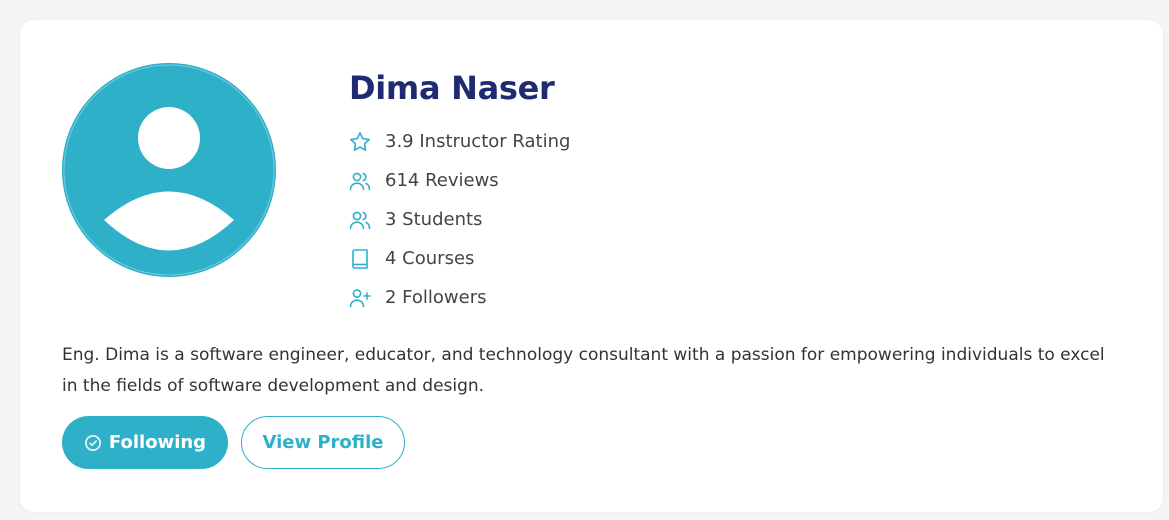 Image resolution: width=1169 pixels, height=520 pixels. I want to click on stat-rating-label: 3.9 Instructor Rating, so click(478, 141).